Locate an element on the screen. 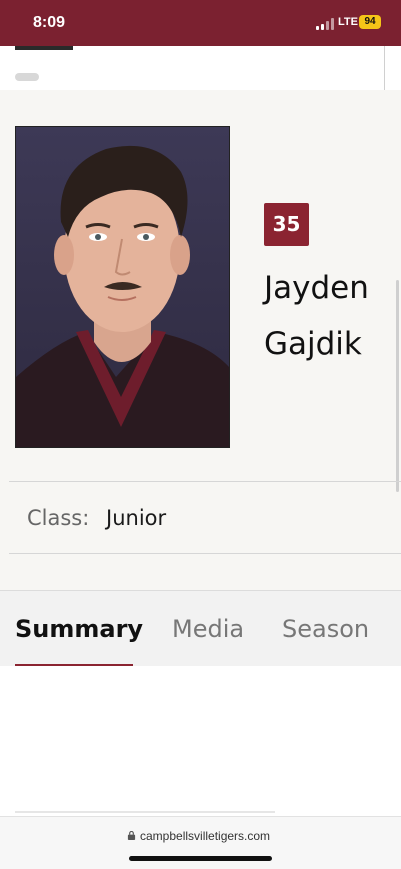 The height and width of the screenshot is (869, 401). tab-media: Media is located at coordinates (208, 629).